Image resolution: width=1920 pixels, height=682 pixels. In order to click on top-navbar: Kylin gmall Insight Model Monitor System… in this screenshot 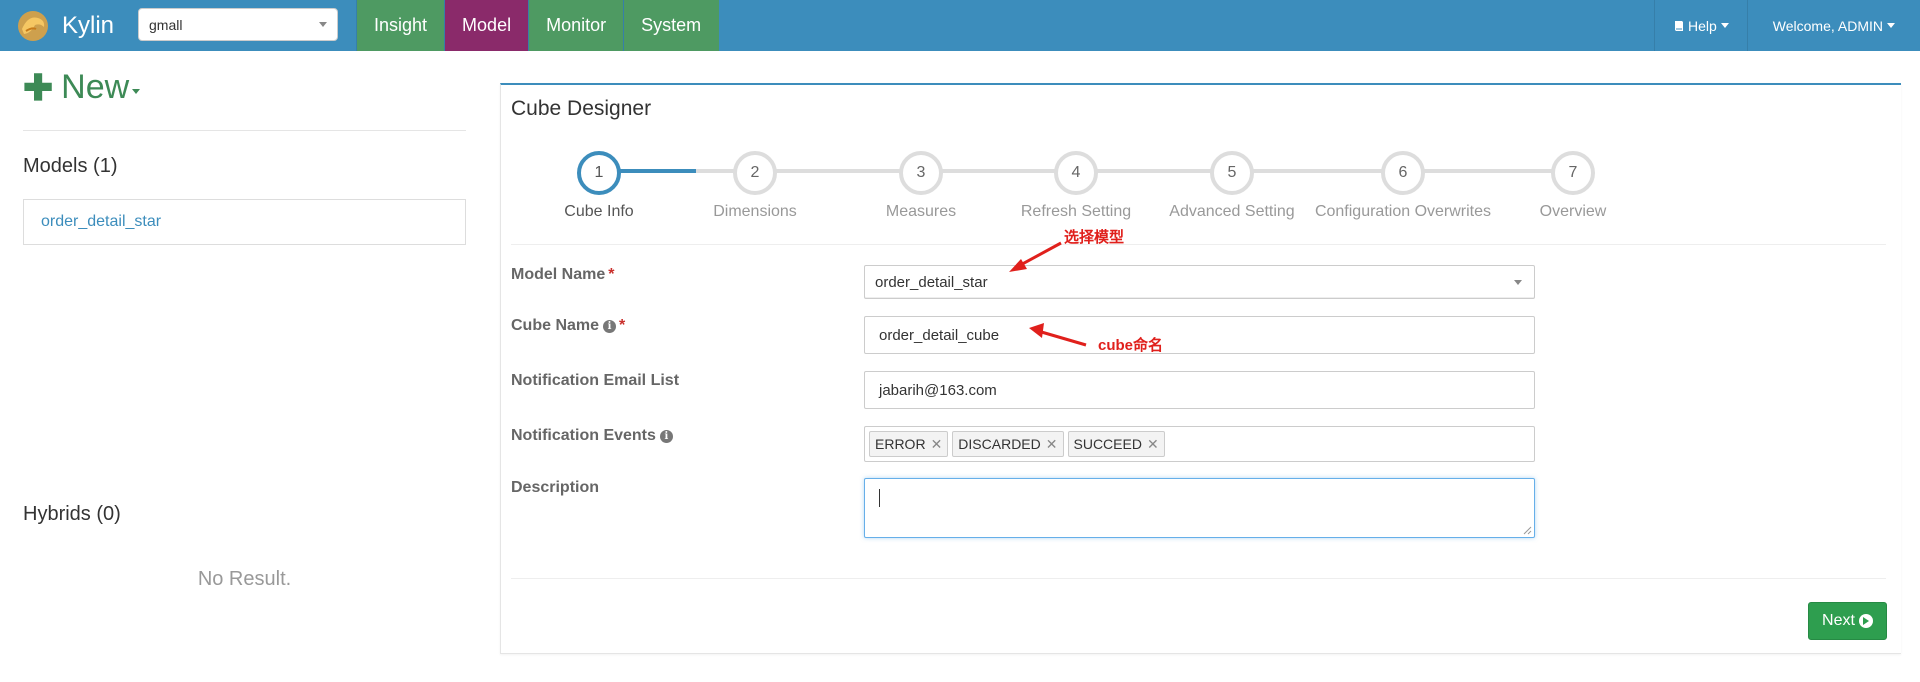, I will do `click(960, 25)`.